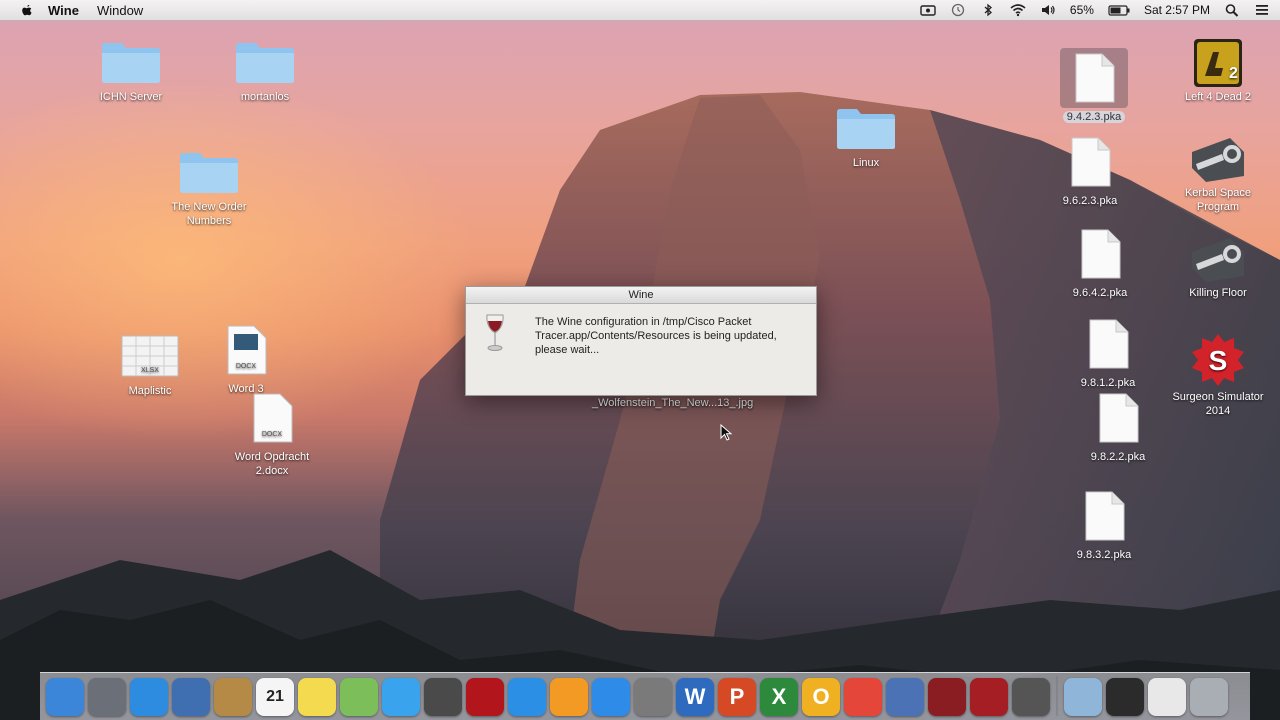 This screenshot has height=720, width=1280. I want to click on desktop-icon-docx: DOCX Word Opdracht 2.docx, so click(272, 435).